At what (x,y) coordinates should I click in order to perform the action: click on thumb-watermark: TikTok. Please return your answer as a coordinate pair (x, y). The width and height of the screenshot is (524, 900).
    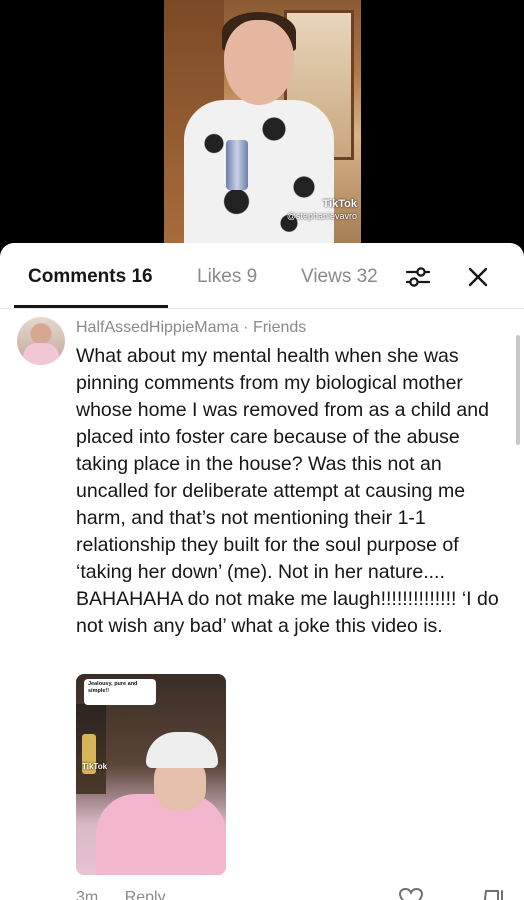
    Looking at the image, I should click on (95, 766).